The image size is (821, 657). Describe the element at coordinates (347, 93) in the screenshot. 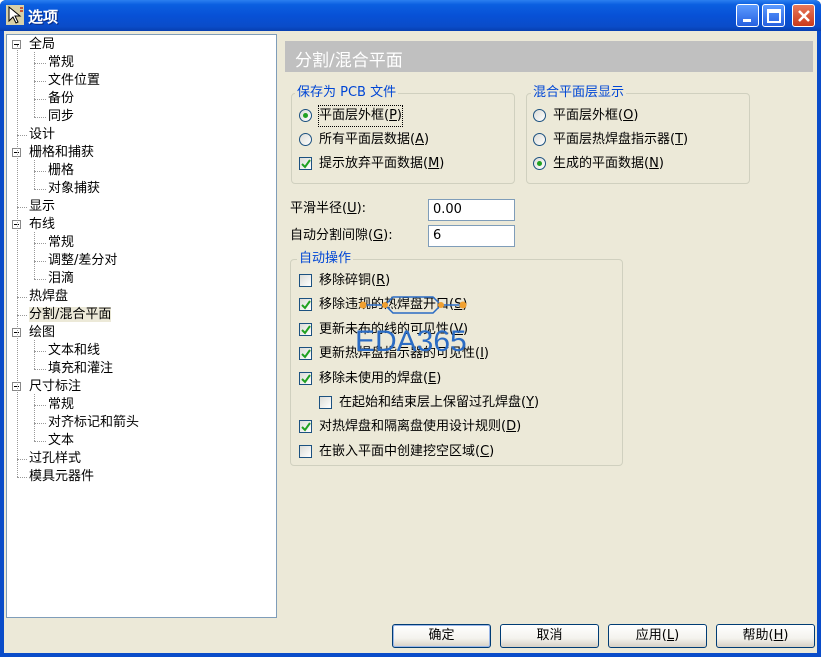

I see `save-as-pcb-title: 保存为 PCB 文件` at that location.